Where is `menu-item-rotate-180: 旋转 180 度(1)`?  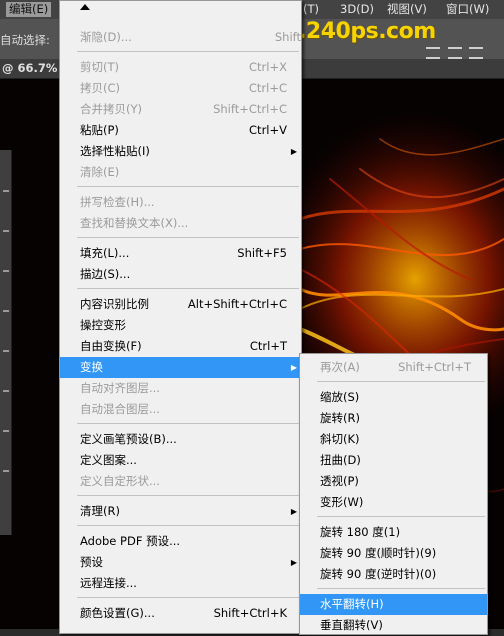 menu-item-rotate-180: 旋转 180 度(1) is located at coordinates (393, 532).